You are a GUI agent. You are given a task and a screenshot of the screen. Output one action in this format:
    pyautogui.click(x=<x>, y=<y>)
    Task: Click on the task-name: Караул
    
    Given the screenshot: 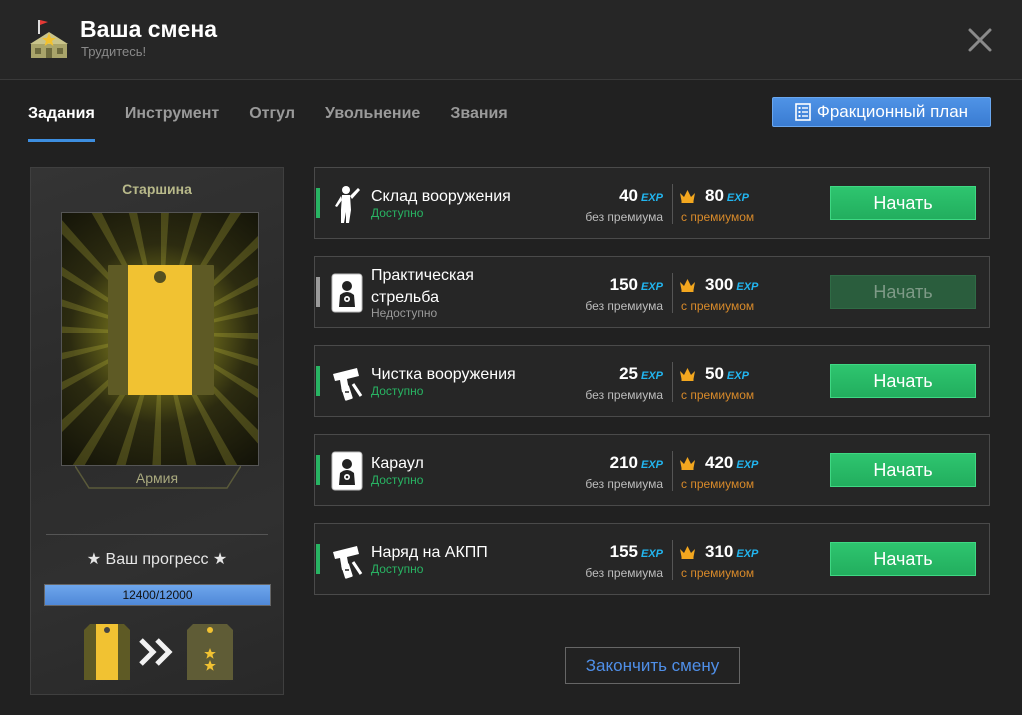 What is the action you would take?
    pyautogui.click(x=397, y=463)
    